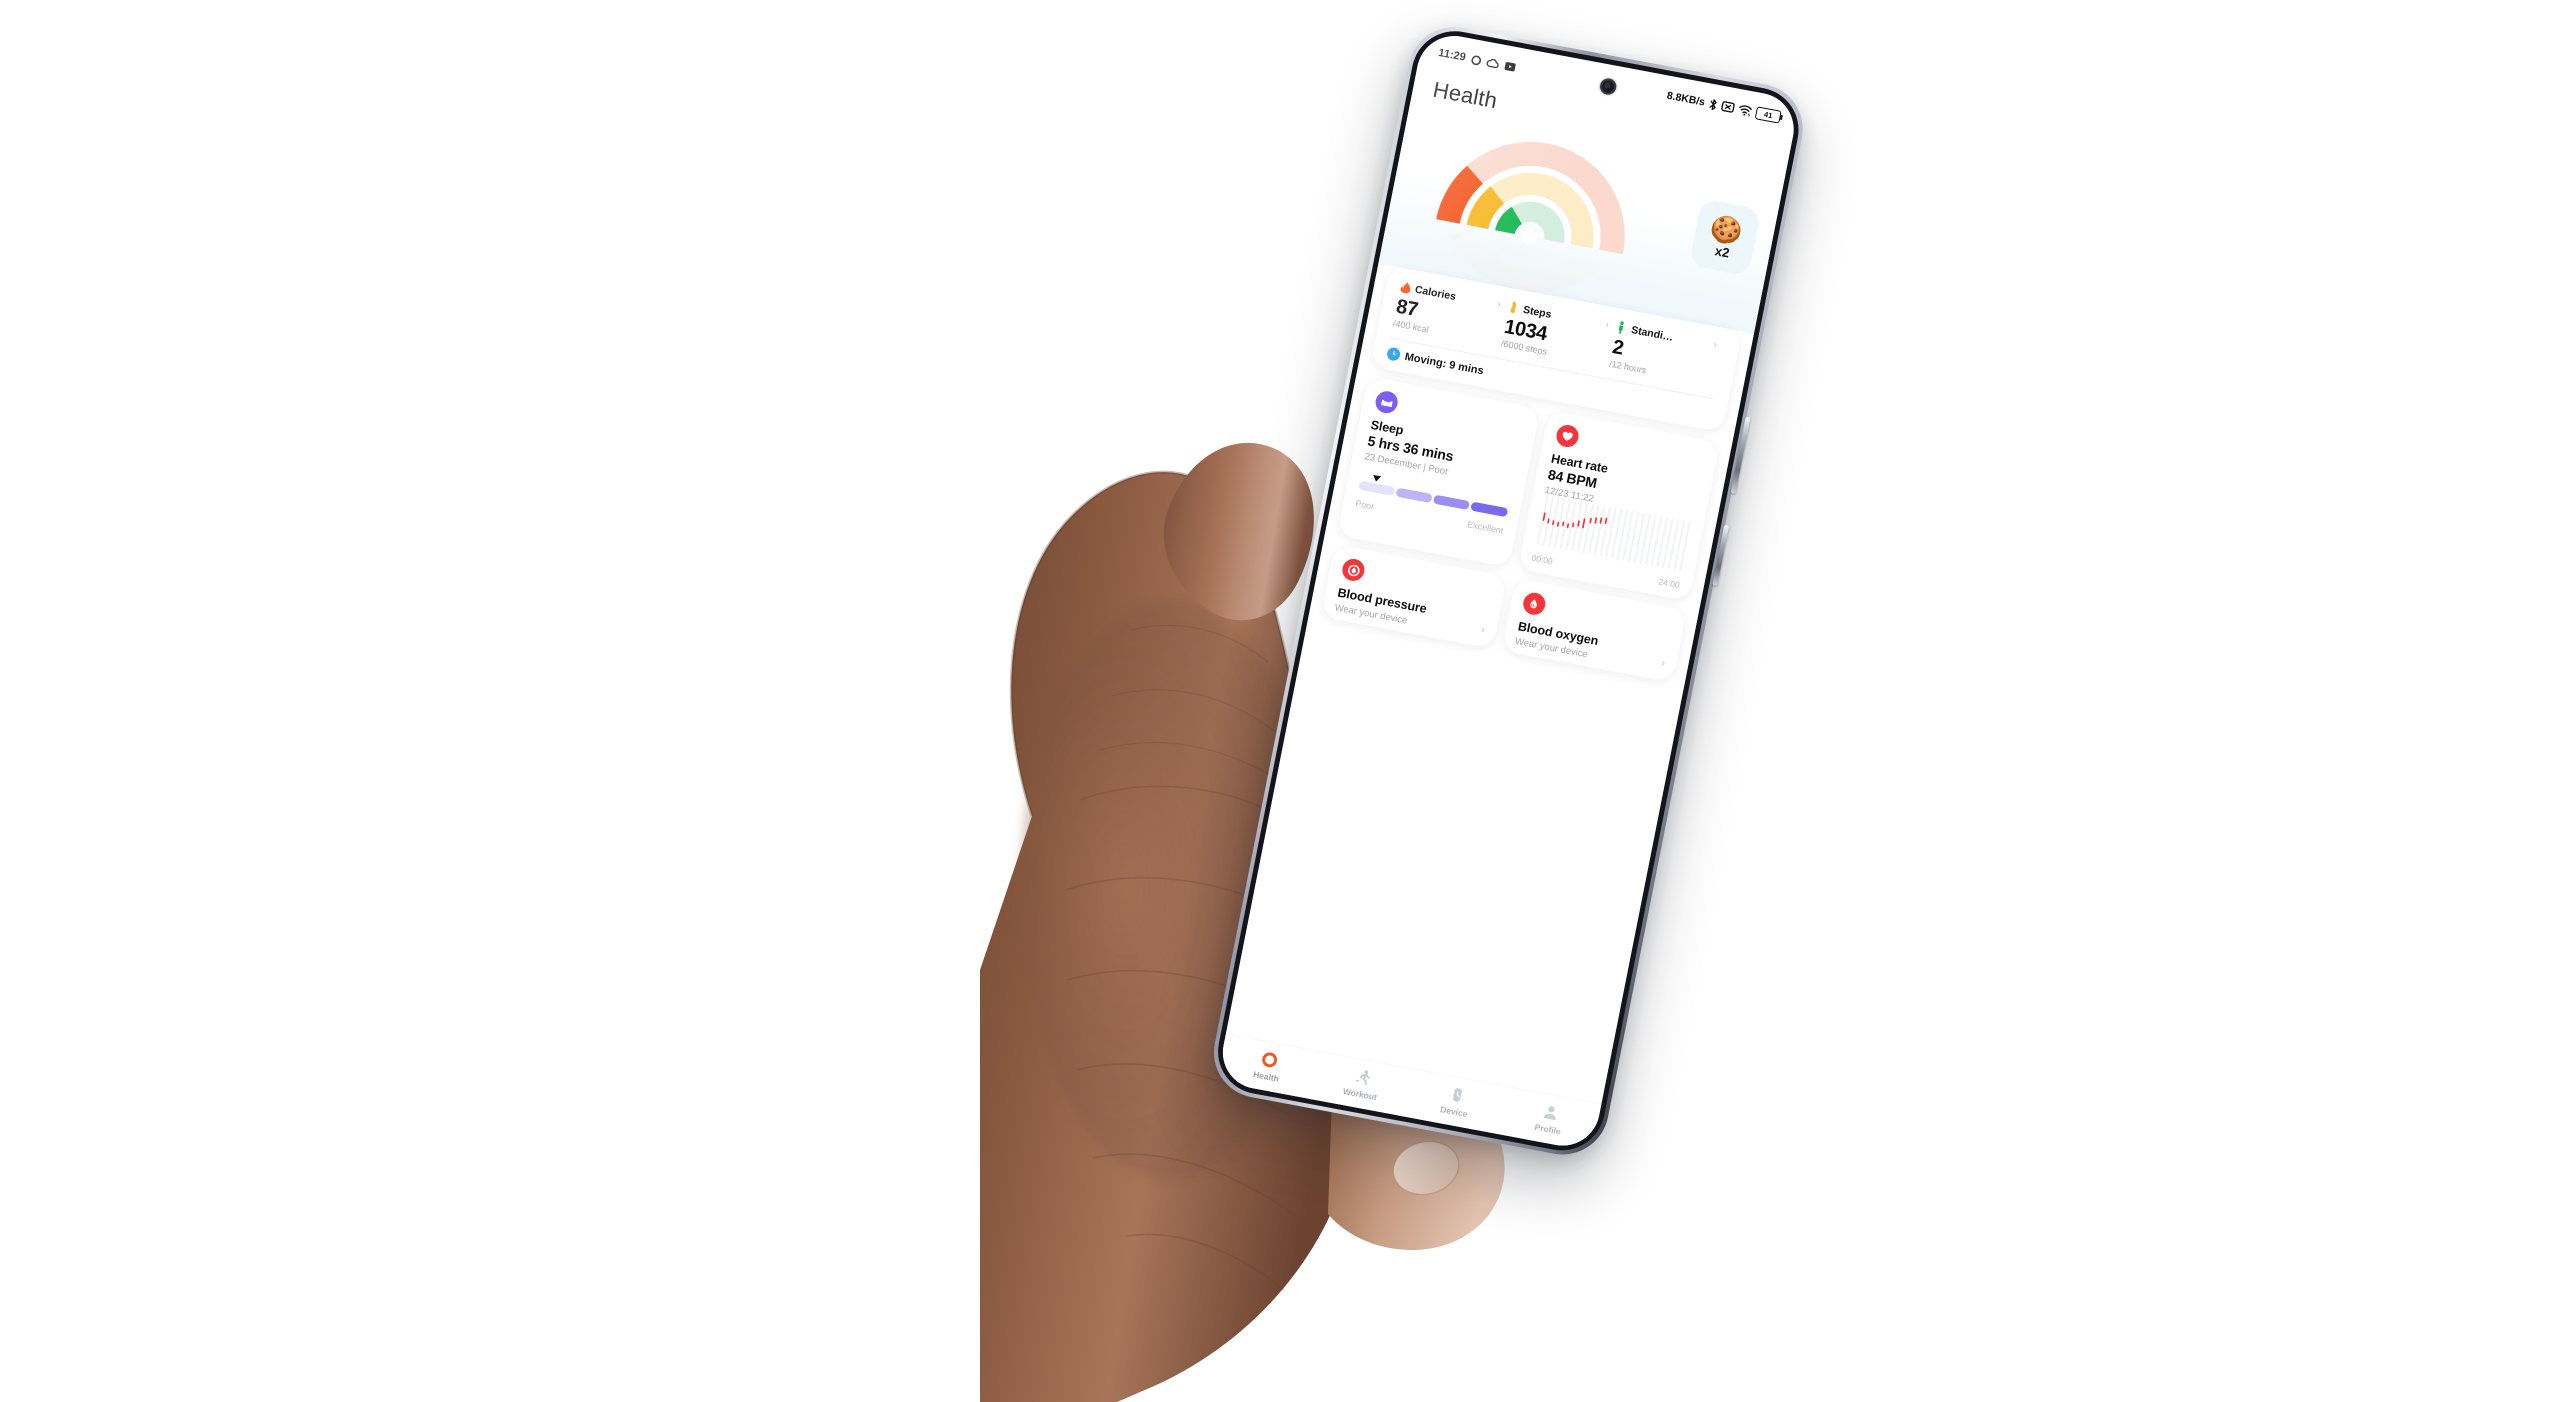 Image resolution: width=2560 pixels, height=1402 pixels. Describe the element at coordinates (1475, 59) in the screenshot. I see `circle-icon` at that location.